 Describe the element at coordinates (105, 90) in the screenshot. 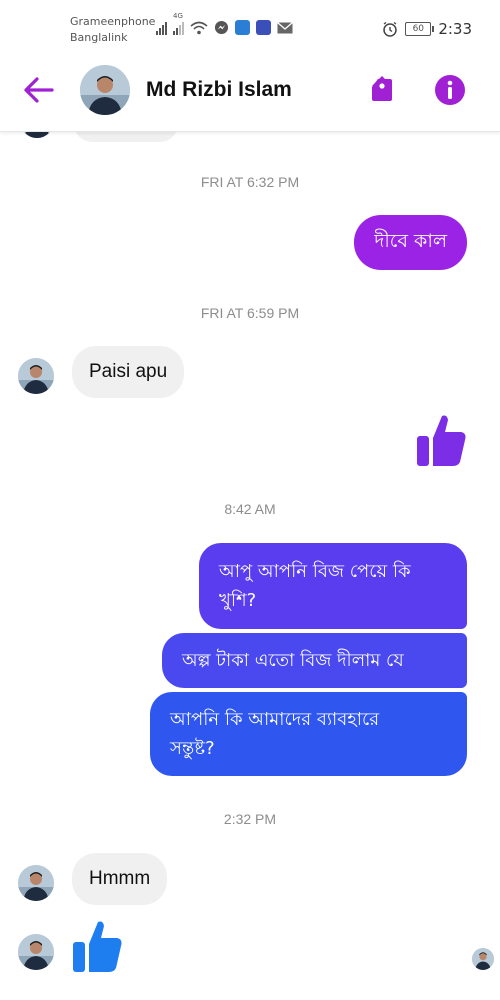

I see `contact-avatar` at that location.